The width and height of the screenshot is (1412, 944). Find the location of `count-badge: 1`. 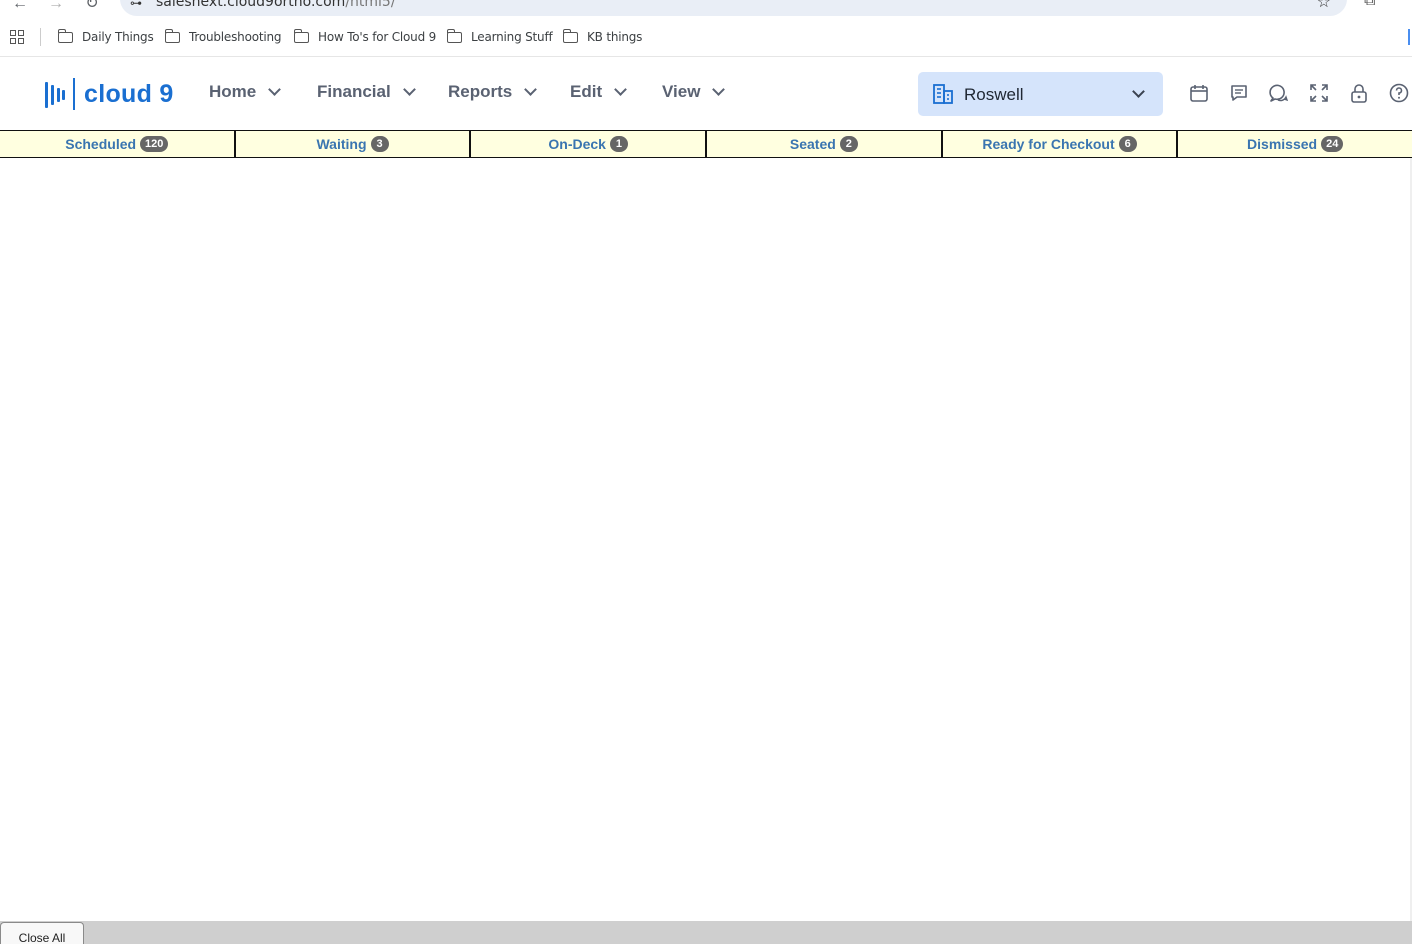

count-badge: 1 is located at coordinates (618, 144).